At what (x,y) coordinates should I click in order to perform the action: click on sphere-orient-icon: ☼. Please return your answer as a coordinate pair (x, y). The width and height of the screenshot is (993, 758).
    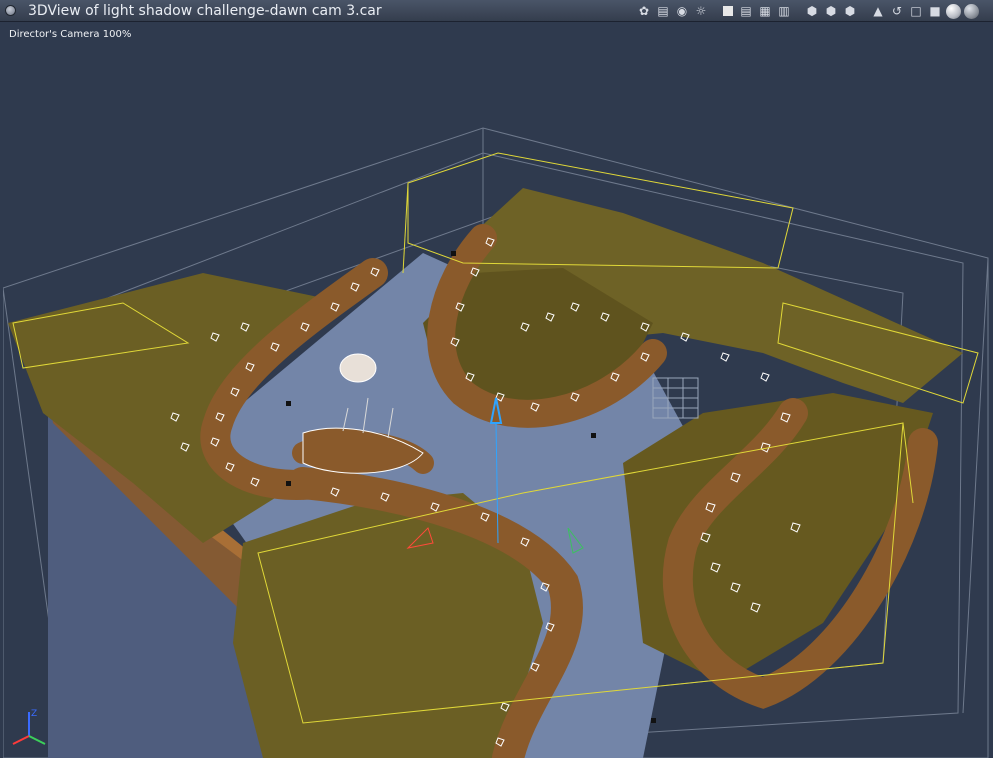
    Looking at the image, I should click on (701, 11).